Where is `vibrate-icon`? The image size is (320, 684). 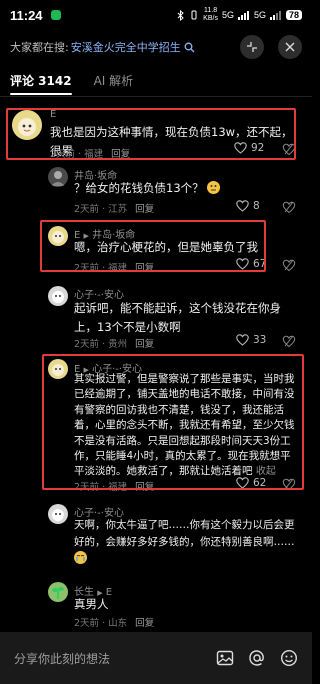
vibrate-icon is located at coordinates (194, 15).